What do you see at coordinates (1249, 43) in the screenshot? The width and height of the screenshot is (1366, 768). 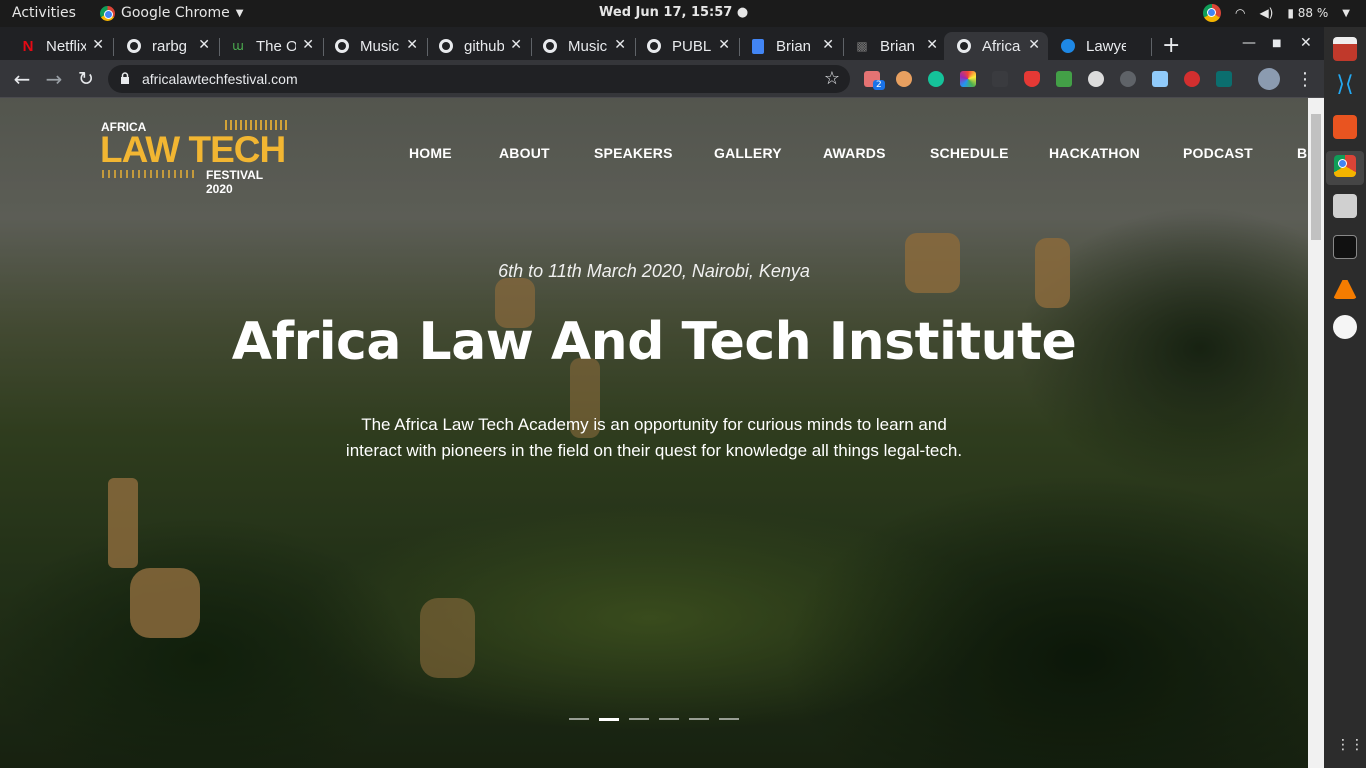 I see `minimize-button: —` at bounding box center [1249, 43].